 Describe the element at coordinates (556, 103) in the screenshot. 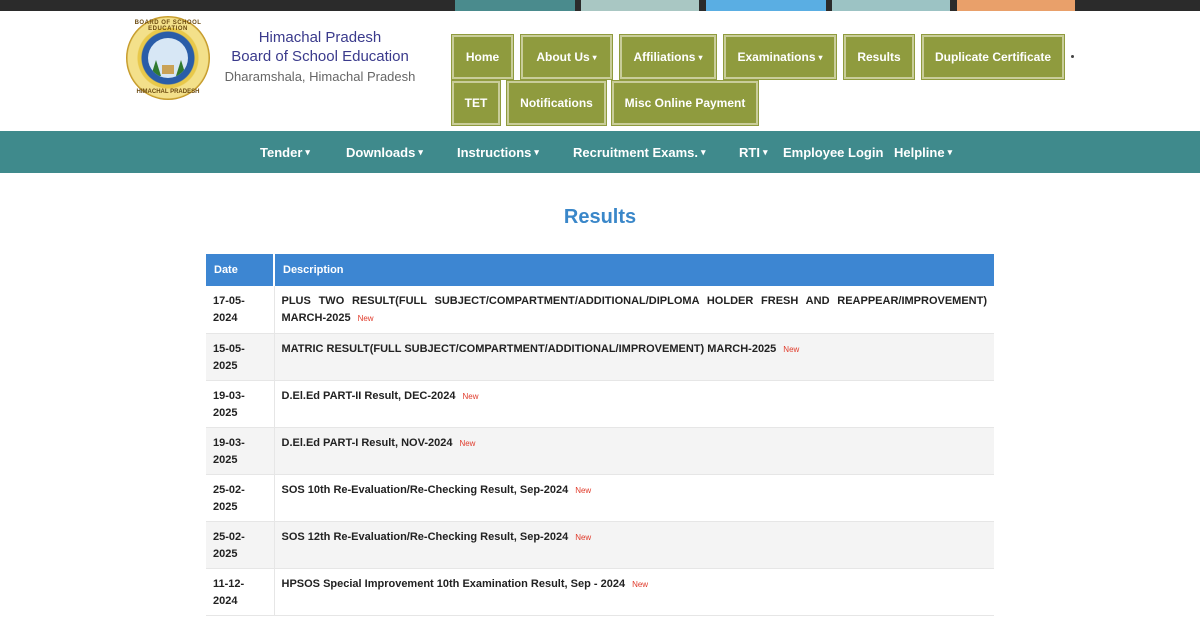

I see `nav-notifications-button: Notifications` at that location.